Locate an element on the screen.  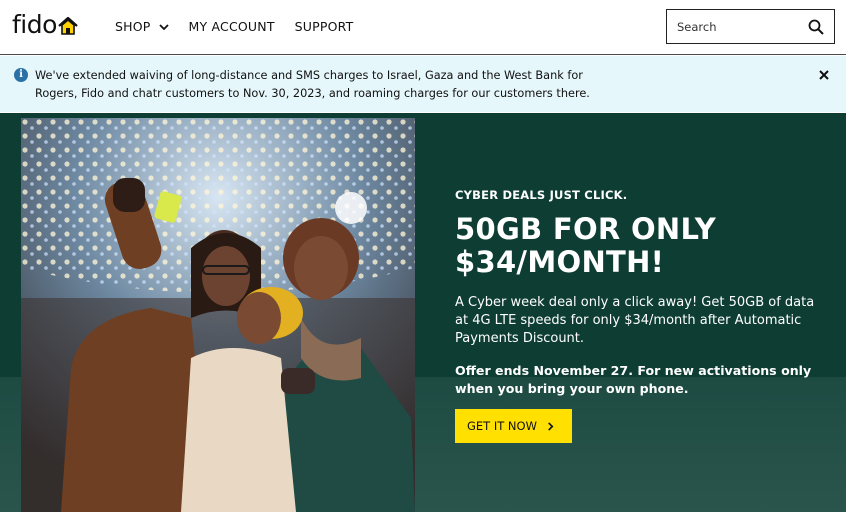
nav-my-account-label: MY ACCOUNT is located at coordinates (231, 26).